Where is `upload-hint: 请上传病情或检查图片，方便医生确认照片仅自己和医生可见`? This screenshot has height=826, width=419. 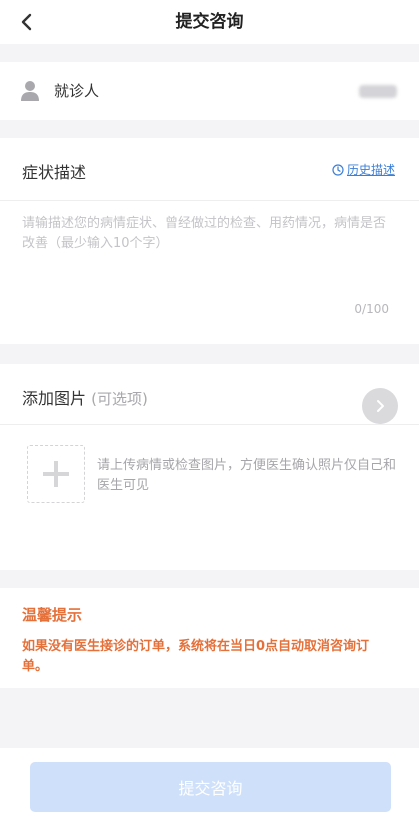 upload-hint: 请上传病情或检查图片，方便医生确认照片仅自己和医生可见 is located at coordinates (247, 475).